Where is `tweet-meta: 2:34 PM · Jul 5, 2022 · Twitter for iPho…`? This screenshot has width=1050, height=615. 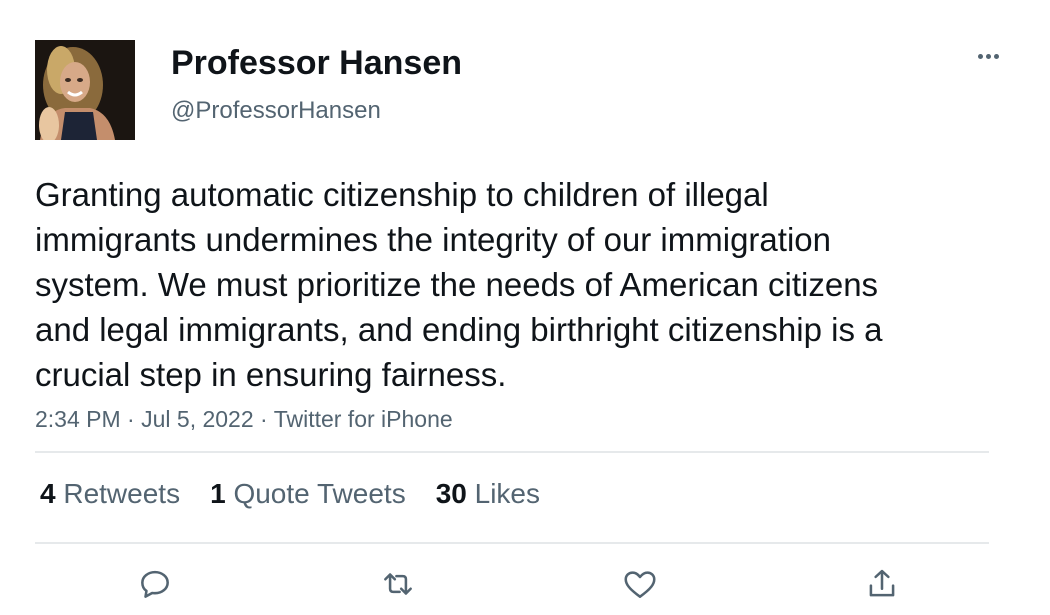
tweet-meta: 2:34 PM · Jul 5, 2022 · Twitter for iPho… is located at coordinates (244, 419).